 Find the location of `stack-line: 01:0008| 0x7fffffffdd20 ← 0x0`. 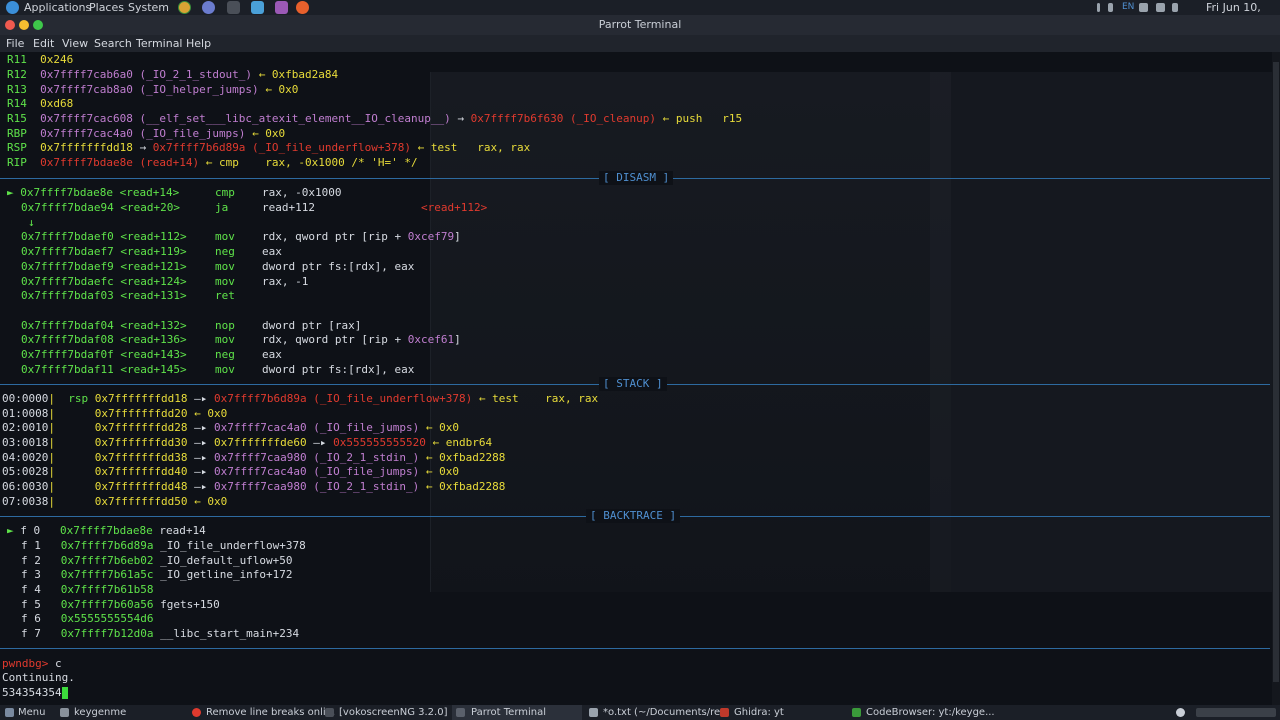

stack-line: 01:0008| 0x7fffffffdd20 ← 0x0 is located at coordinates (115, 413).